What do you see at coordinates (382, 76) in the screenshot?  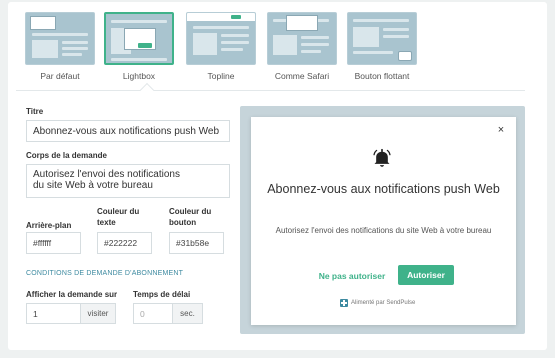 I see `template-label: Bouton flottant` at bounding box center [382, 76].